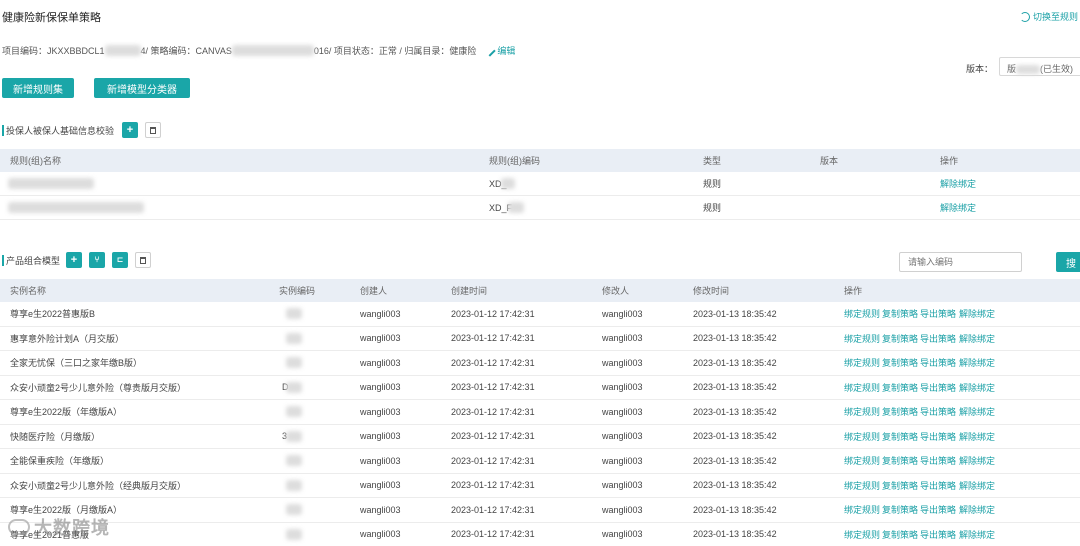  I want to click on version-value-prefix: 版, so click(1012, 69).